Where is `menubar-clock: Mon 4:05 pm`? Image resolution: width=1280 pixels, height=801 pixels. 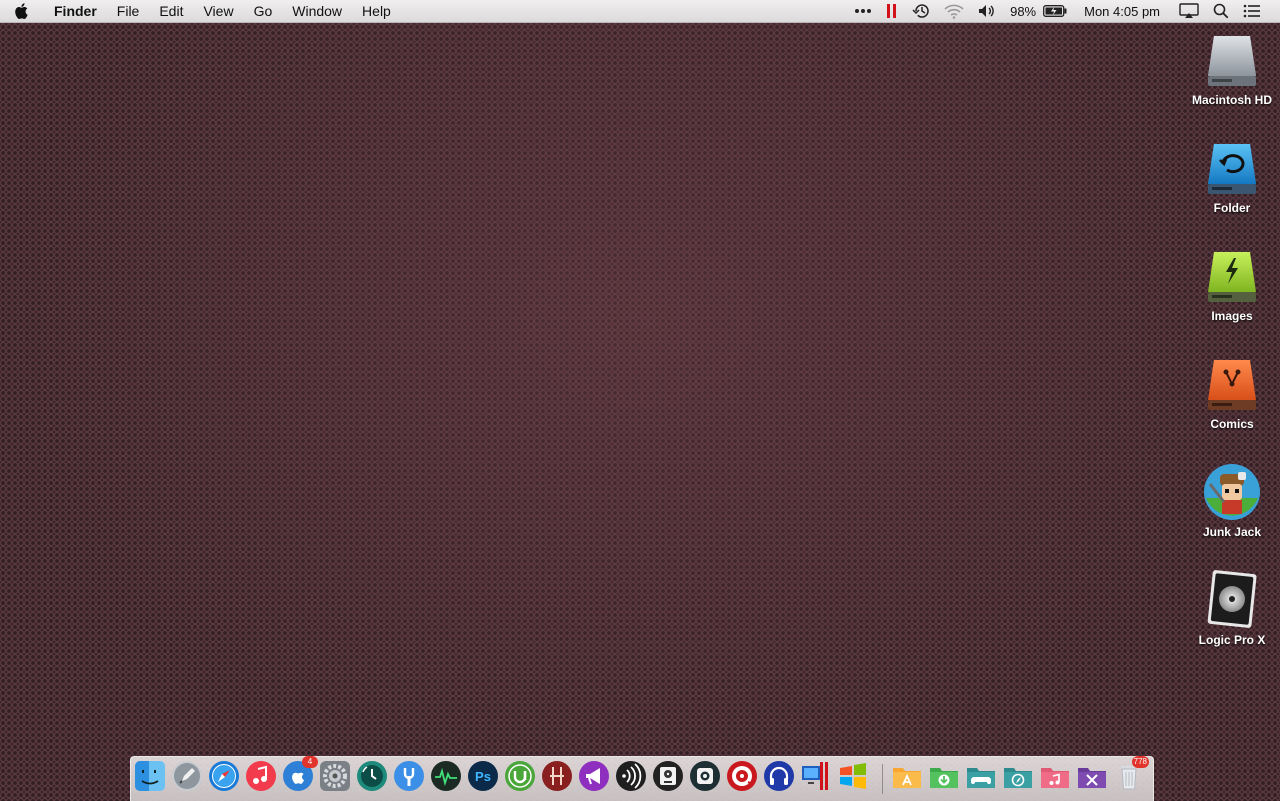 menubar-clock: Mon 4:05 pm is located at coordinates (1123, 11).